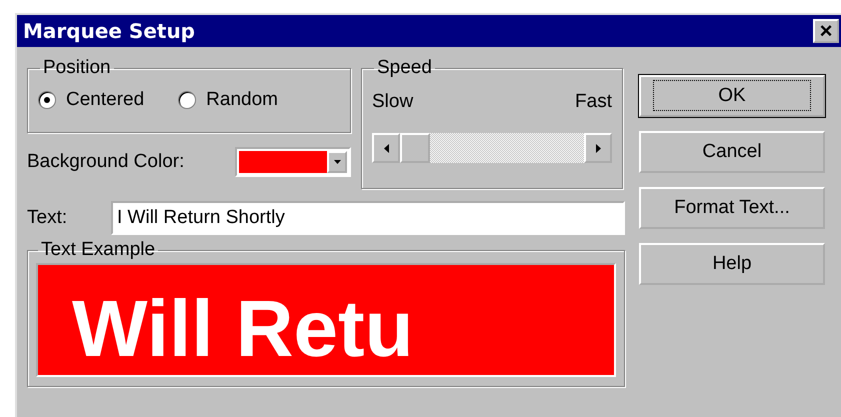  I want to click on scroll-right-button, so click(598, 148).